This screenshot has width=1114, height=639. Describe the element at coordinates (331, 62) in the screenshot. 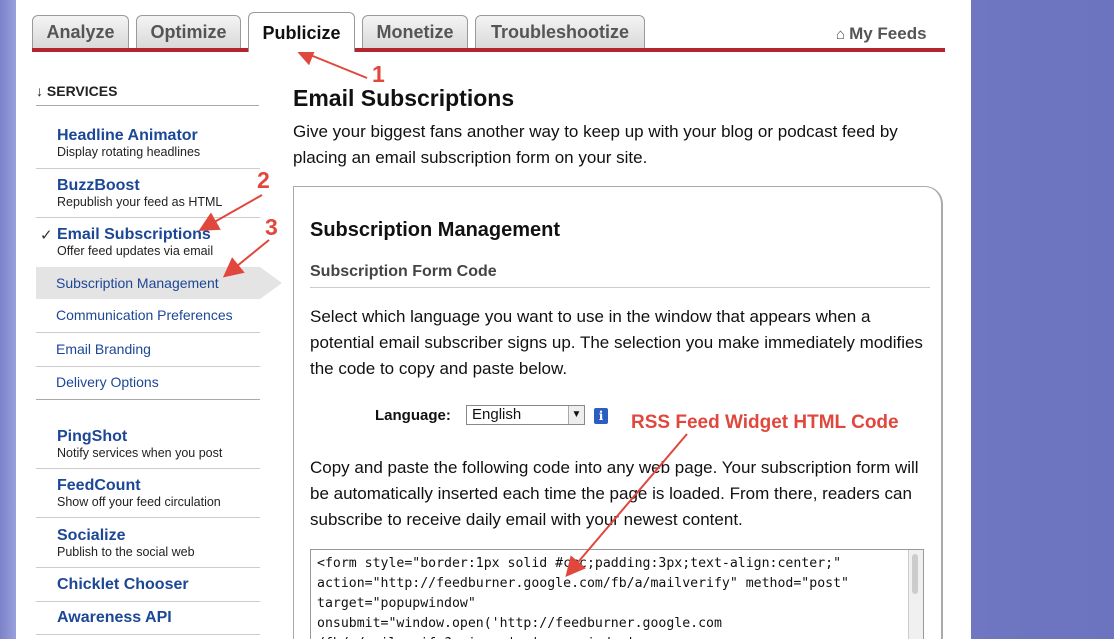

I see `arrow-to-publicize` at that location.